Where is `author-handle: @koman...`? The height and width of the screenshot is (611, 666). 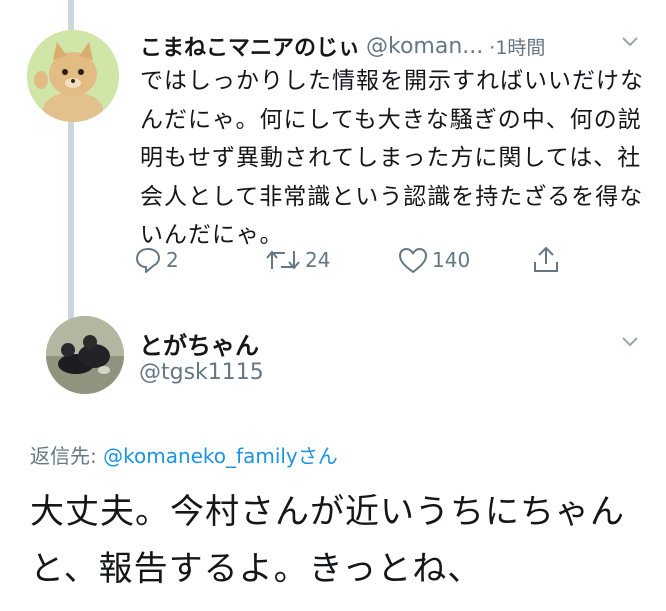
author-handle: @koman... is located at coordinates (424, 46).